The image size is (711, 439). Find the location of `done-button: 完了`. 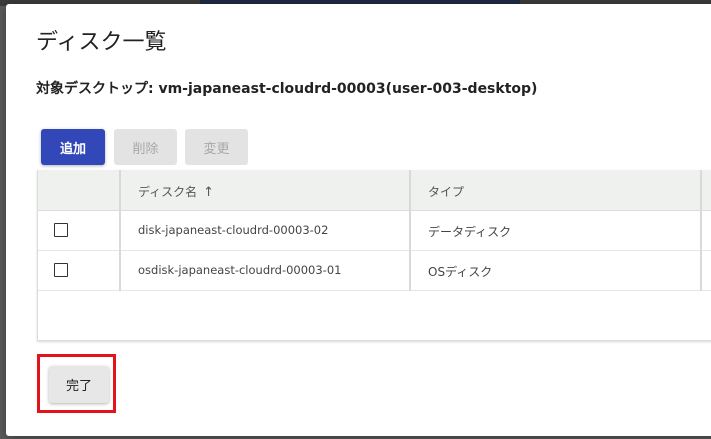

done-button: 完了 is located at coordinates (79, 384).